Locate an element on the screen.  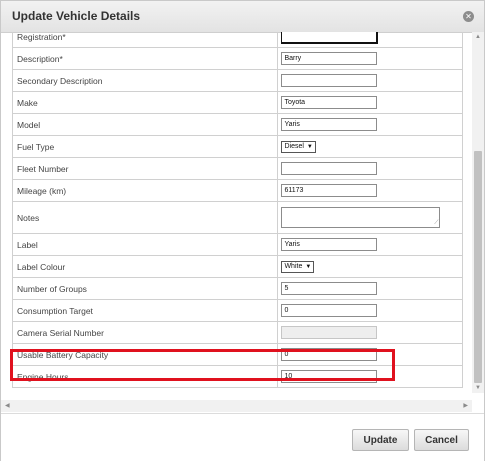
fleet-number-input is located at coordinates (329, 168).